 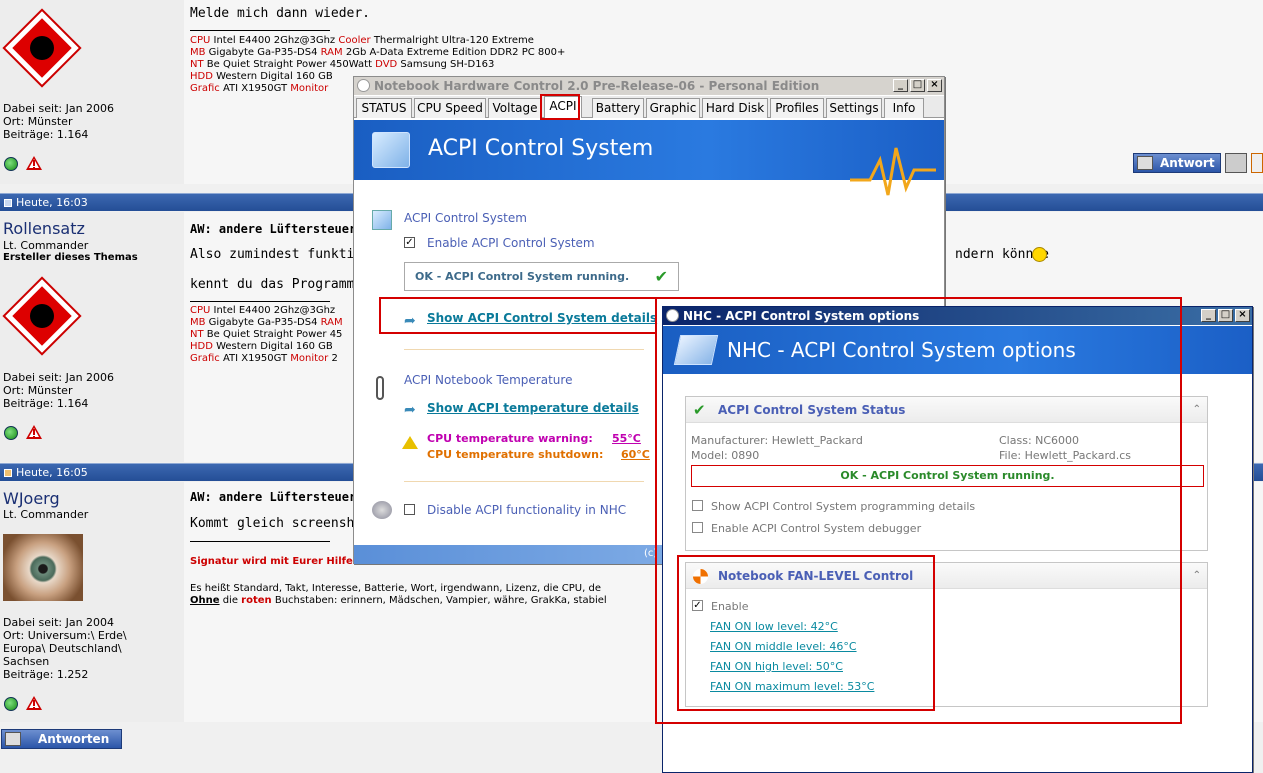 What do you see at coordinates (510, 438) in the screenshot?
I see `temp-warning-label: CPU temperature warning:` at bounding box center [510, 438].